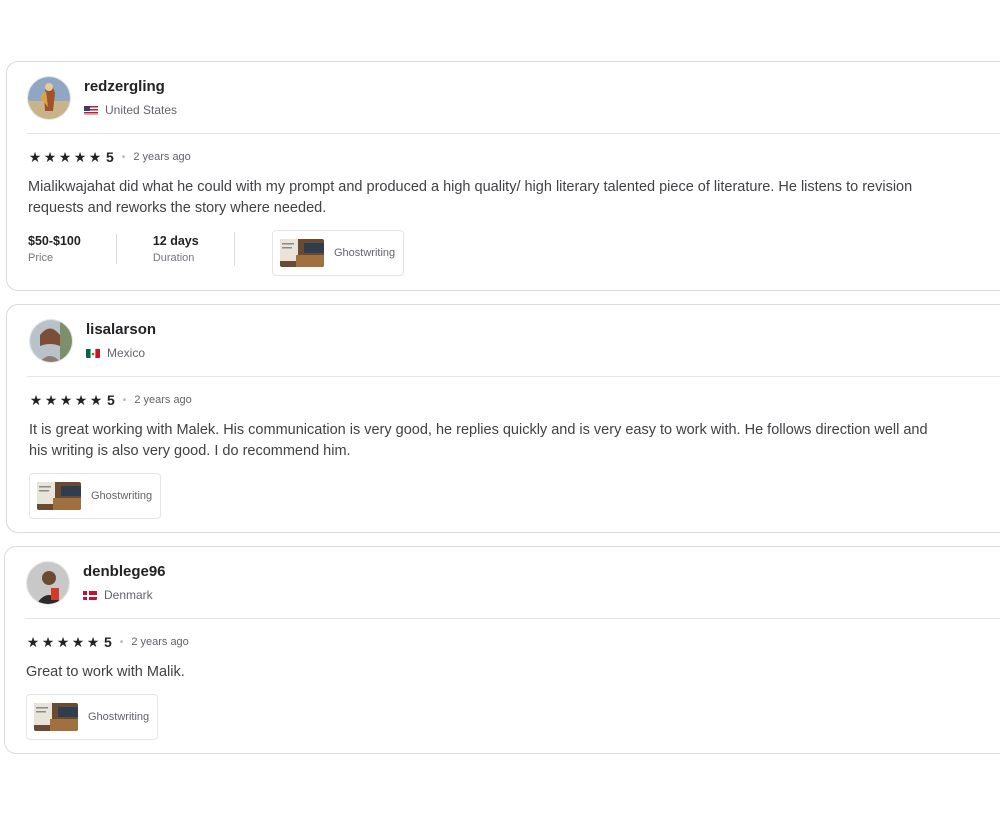  What do you see at coordinates (90, 595) in the screenshot?
I see `denmark-flag-icon` at bounding box center [90, 595].